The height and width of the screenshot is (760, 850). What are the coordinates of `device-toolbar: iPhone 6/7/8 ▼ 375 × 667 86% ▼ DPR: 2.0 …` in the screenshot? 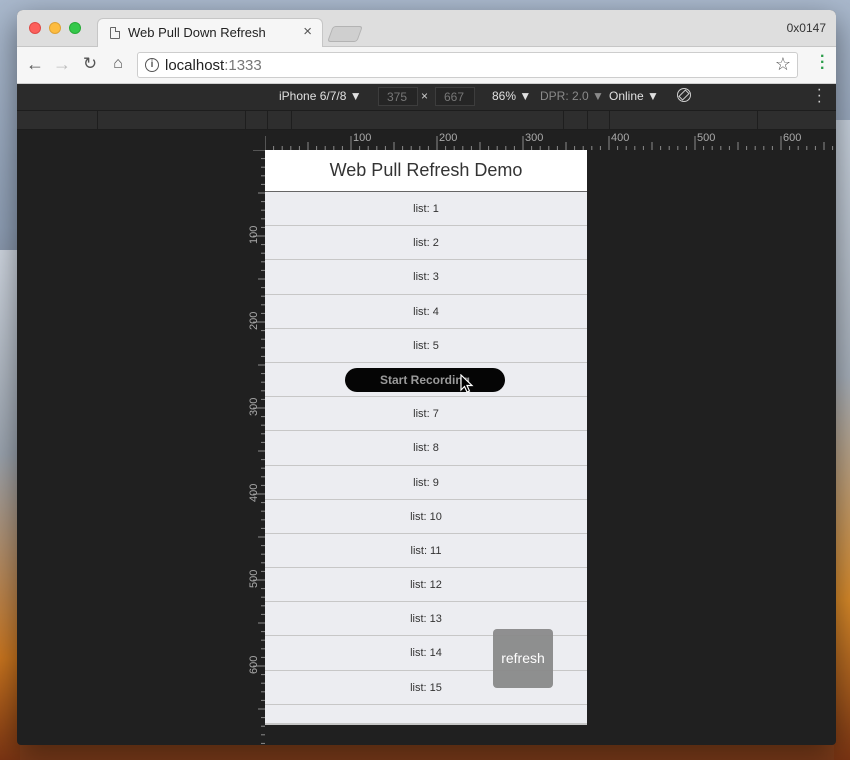 It's located at (426, 96).